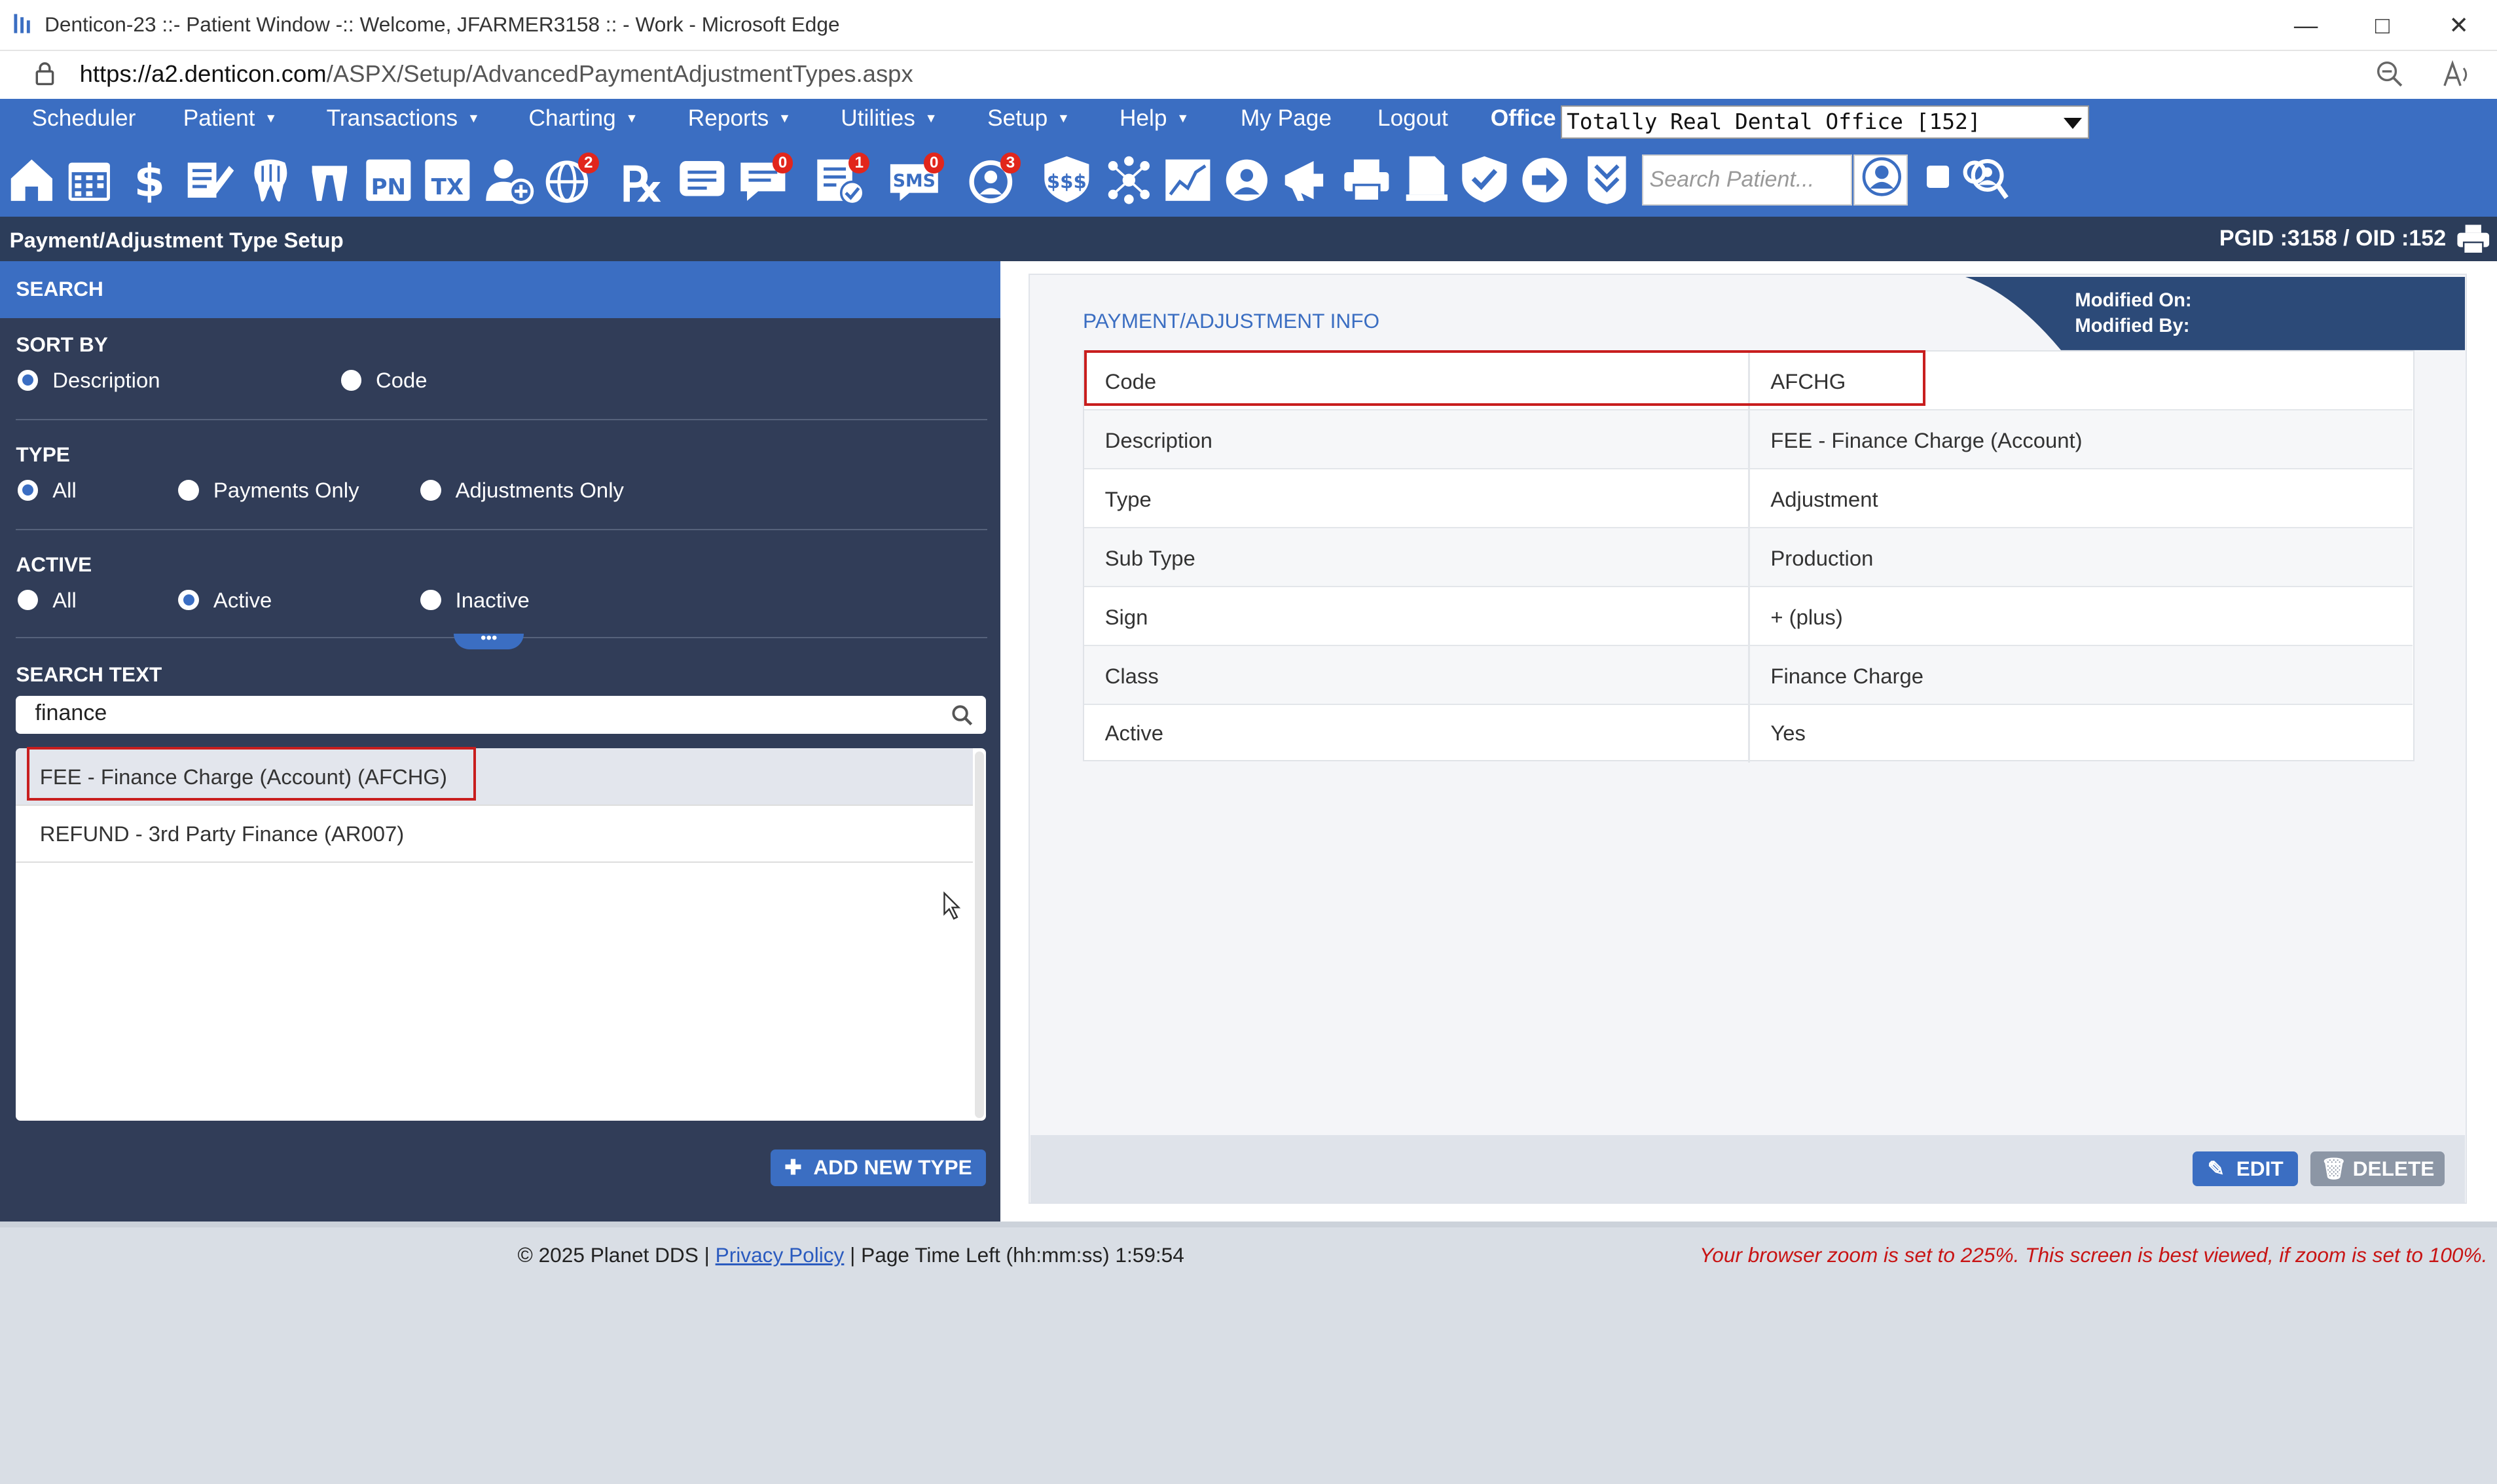  What do you see at coordinates (992, 179) in the screenshot?
I see `recall-icon: 3` at bounding box center [992, 179].